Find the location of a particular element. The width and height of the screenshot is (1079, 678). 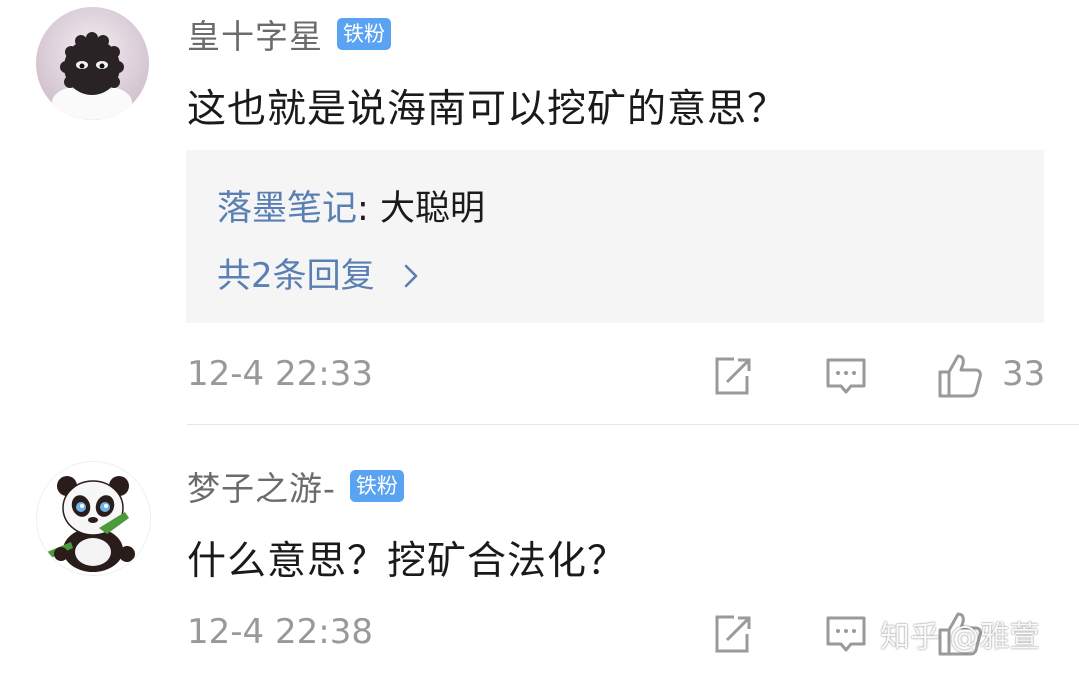

comment-meta: 12-4 22:33 33 is located at coordinates (539, 377).